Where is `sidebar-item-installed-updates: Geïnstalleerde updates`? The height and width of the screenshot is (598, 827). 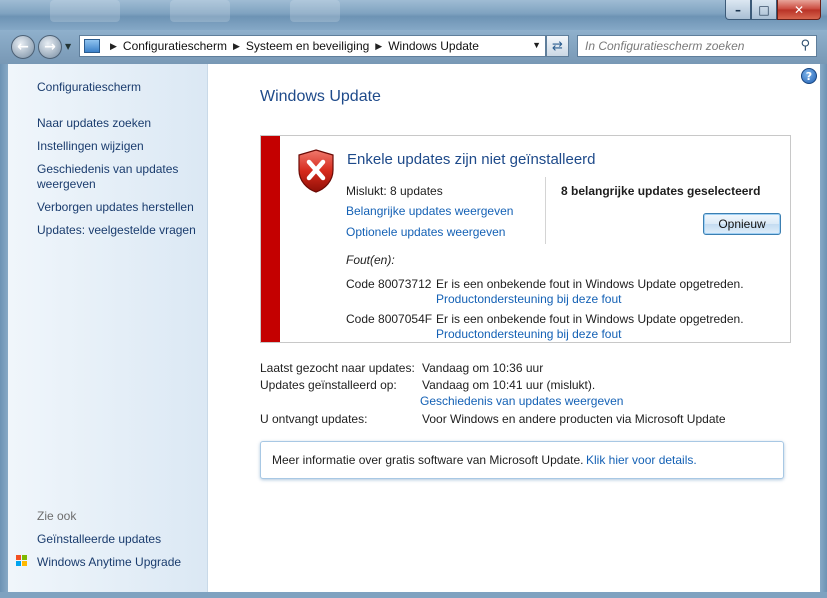
sidebar-item-installed-updates: Geïnstalleerde updates is located at coordinates (99, 539).